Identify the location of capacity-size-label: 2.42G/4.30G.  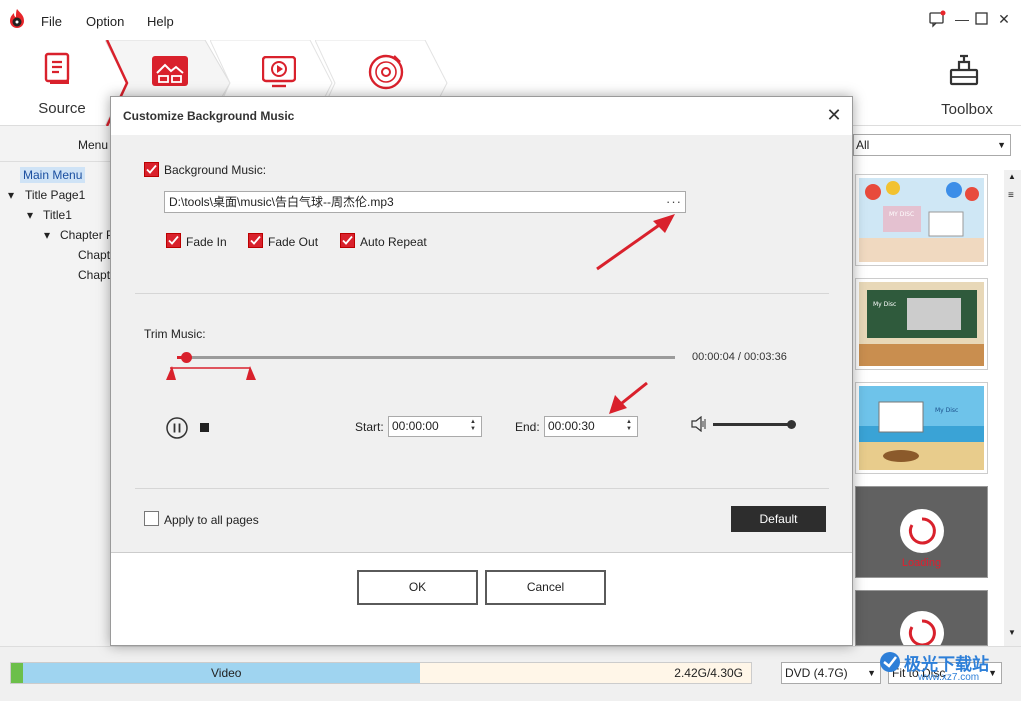
(708, 673).